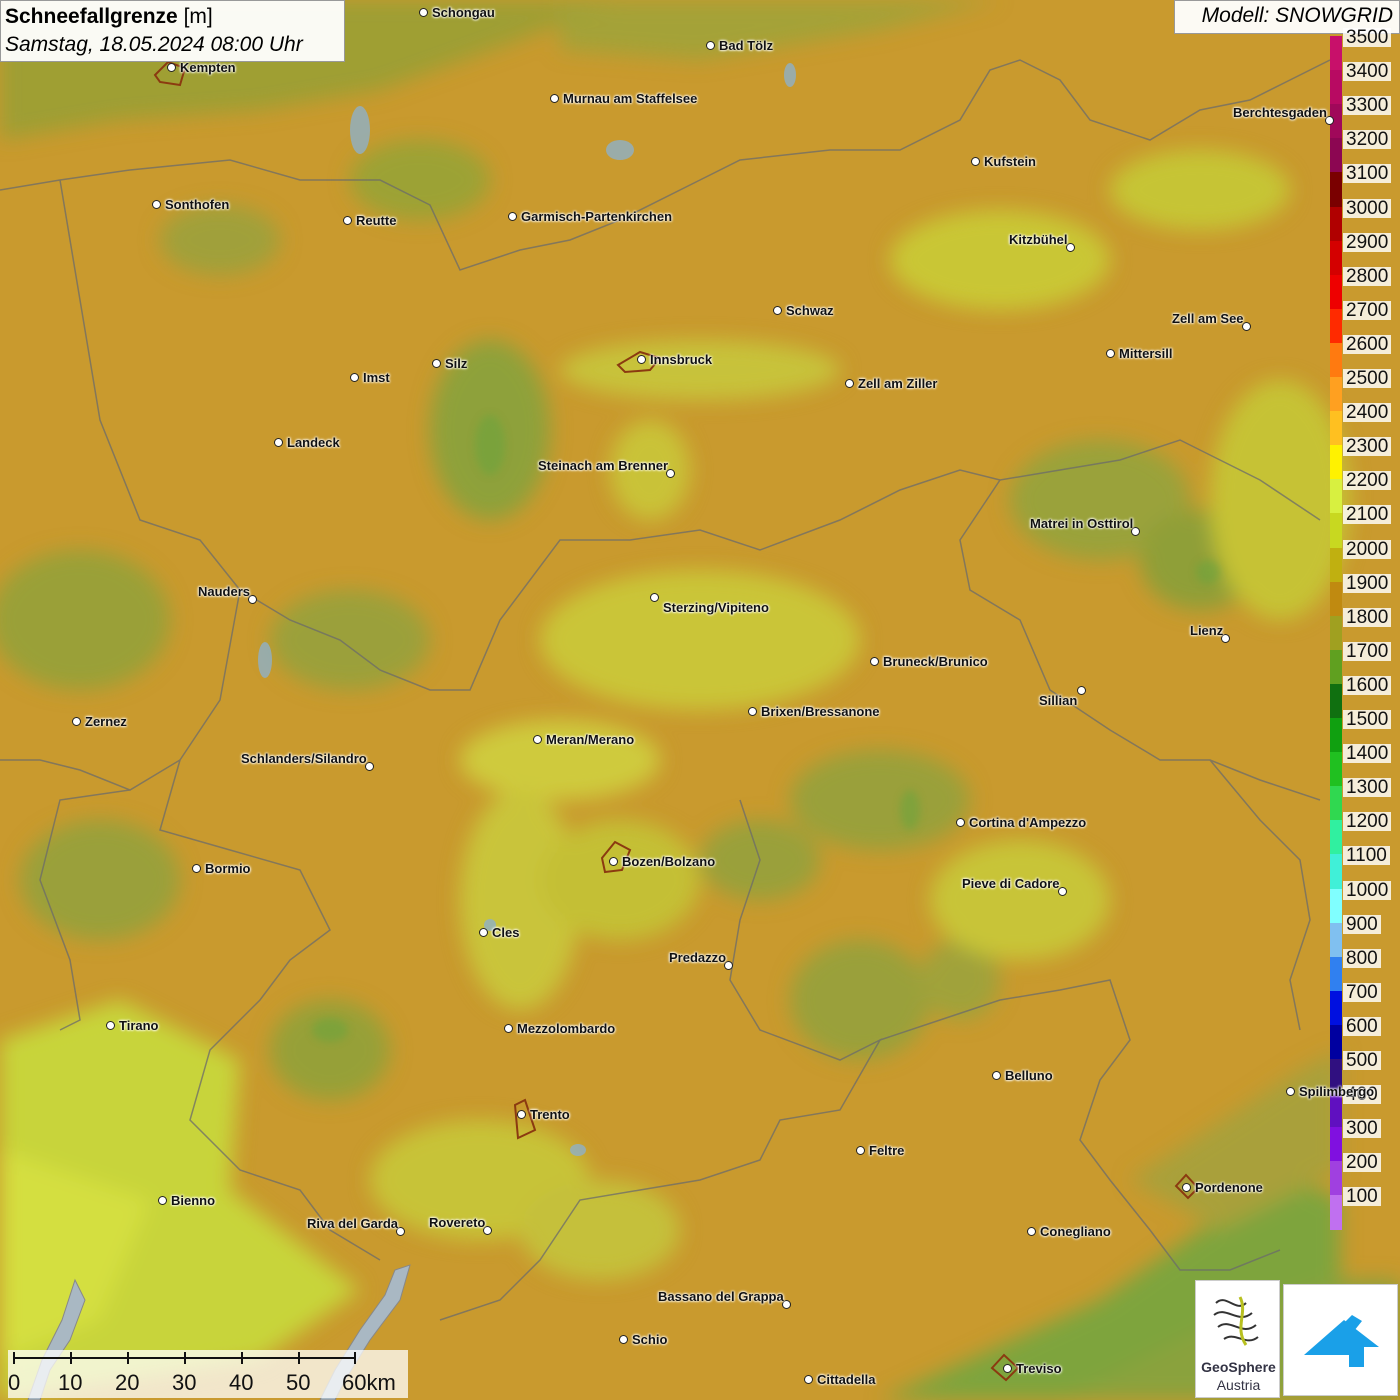 This screenshot has height=1400, width=1400. I want to click on logo-line1: GeoSphere, so click(1238, 1367).